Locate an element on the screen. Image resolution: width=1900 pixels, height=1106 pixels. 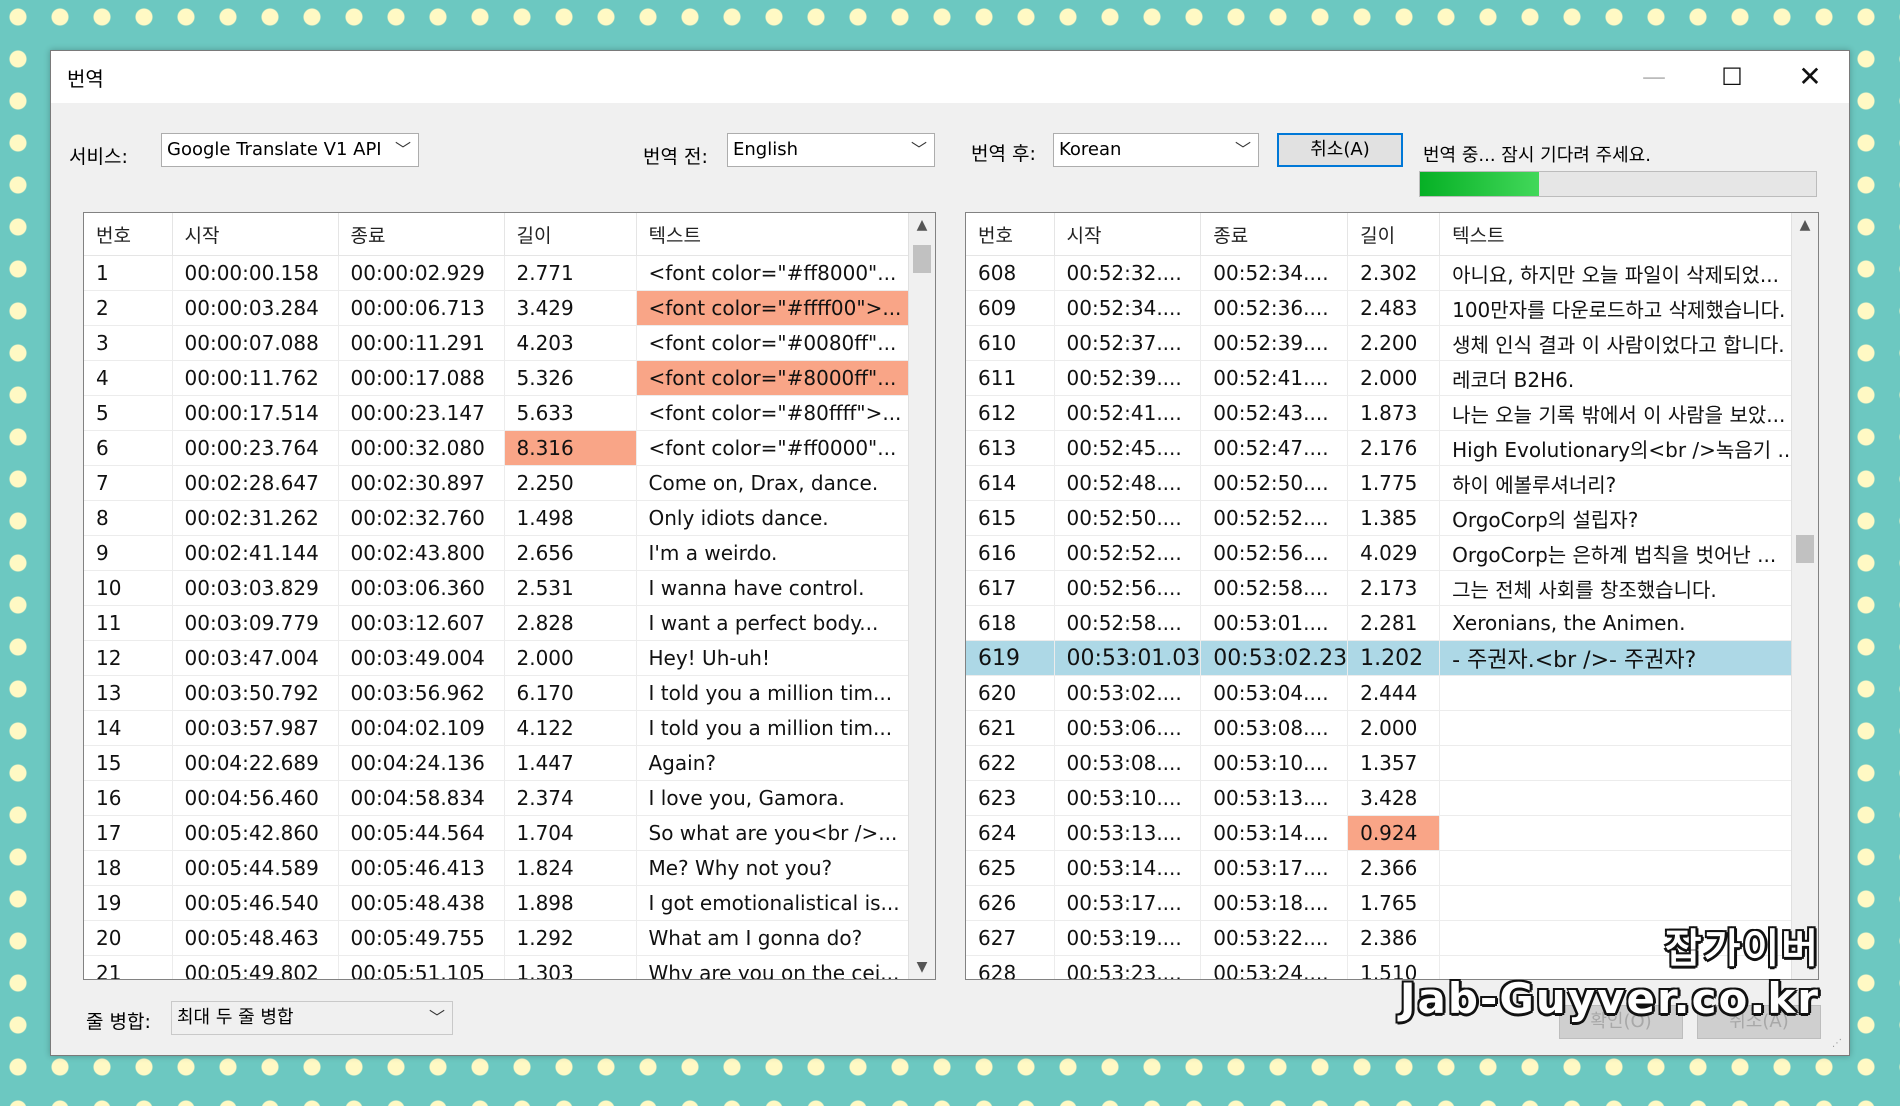
cell-text: What am I gonna do? is located at coordinates (774, 938).